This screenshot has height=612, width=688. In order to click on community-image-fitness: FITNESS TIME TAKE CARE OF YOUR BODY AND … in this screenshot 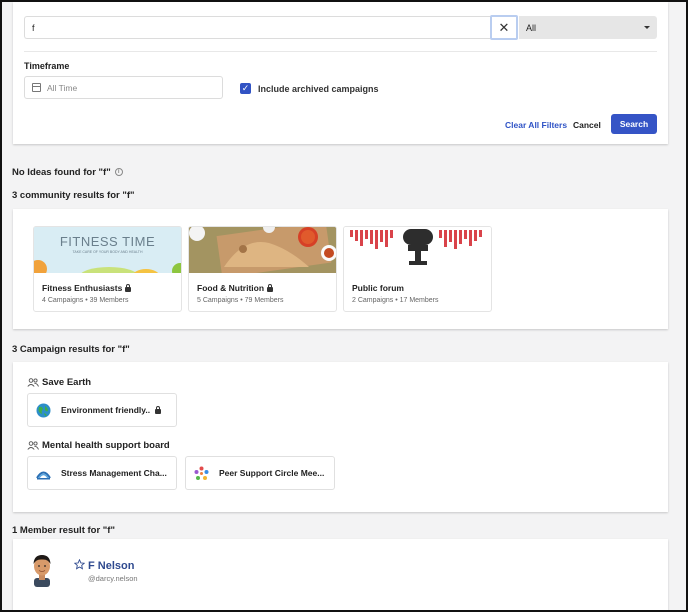, I will do `click(107, 250)`.